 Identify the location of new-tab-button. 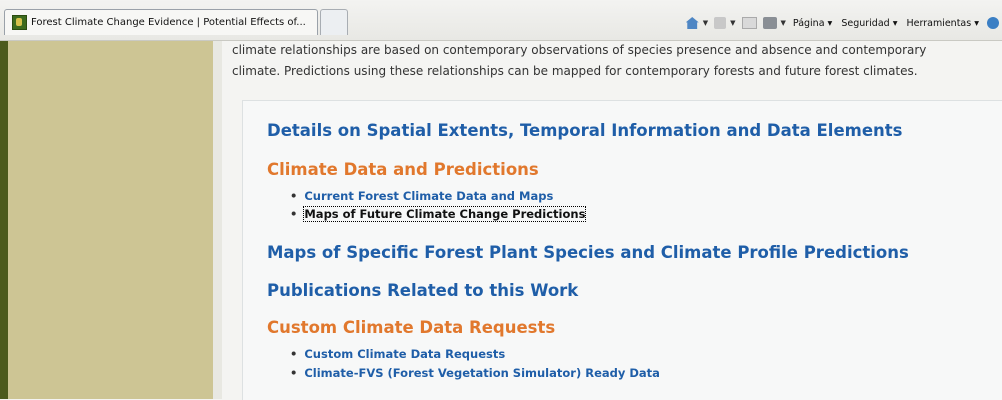
(334, 22).